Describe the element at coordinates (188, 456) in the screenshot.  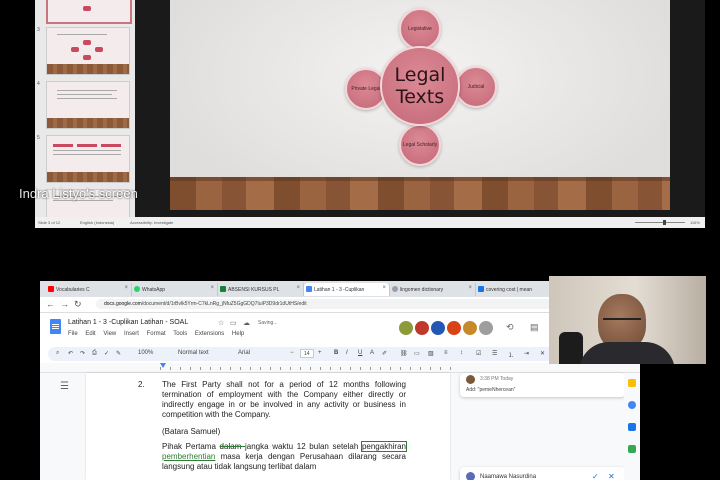
I see `suggested-insertion: pemberhentian` at that location.